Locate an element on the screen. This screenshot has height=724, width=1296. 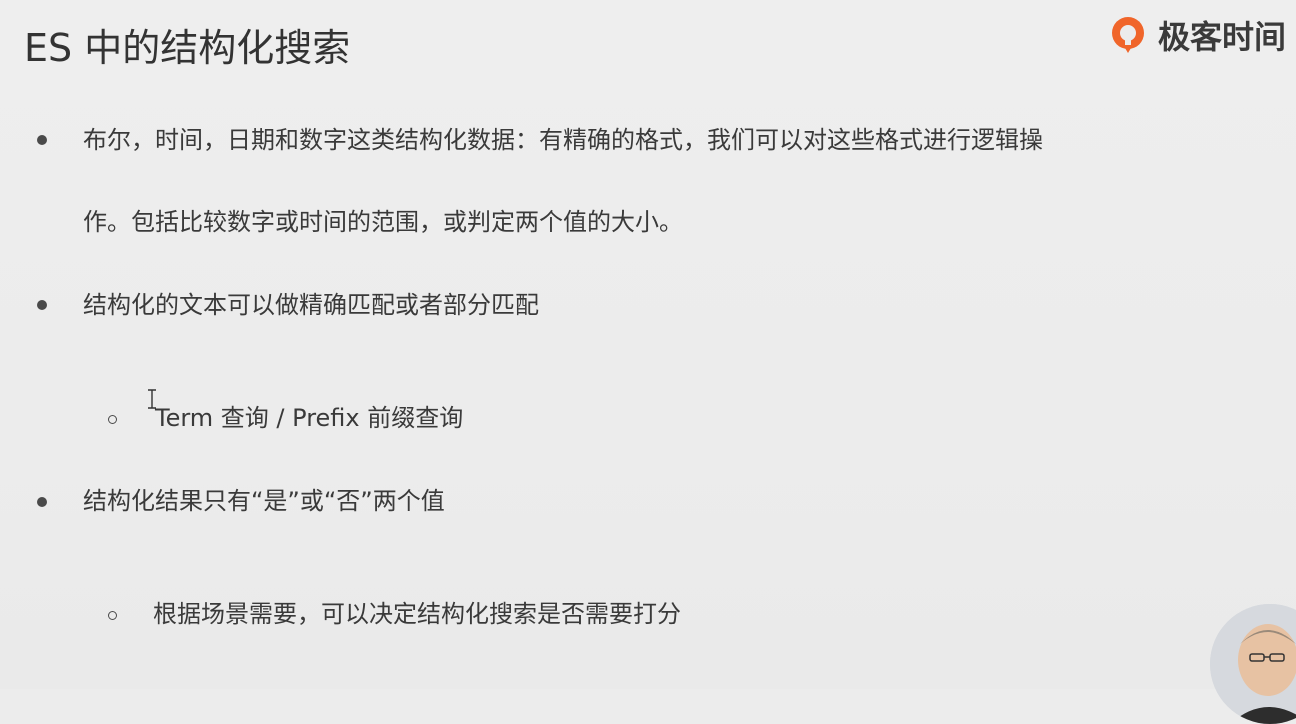
bullet-3-sub-text: 根据场景需要，可以决定结构化搜索是否需要打分 is located at coordinates (417, 614).